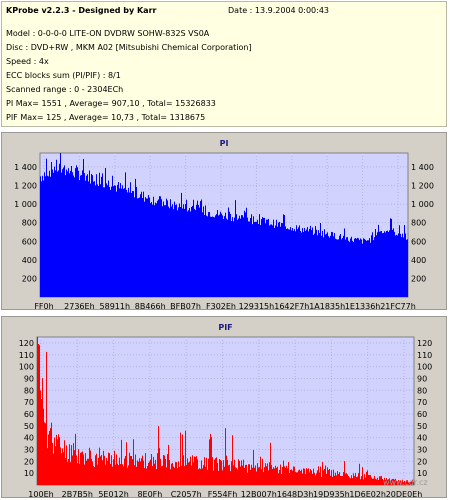 This screenshot has height=500, width=450. Describe the element at coordinates (223, 493) in the screenshot. I see `pif-xtick: F554Fh` at that location.